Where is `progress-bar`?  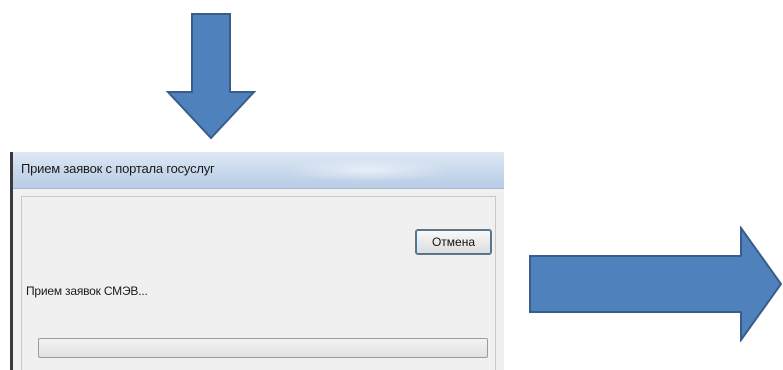 progress-bar is located at coordinates (263, 348).